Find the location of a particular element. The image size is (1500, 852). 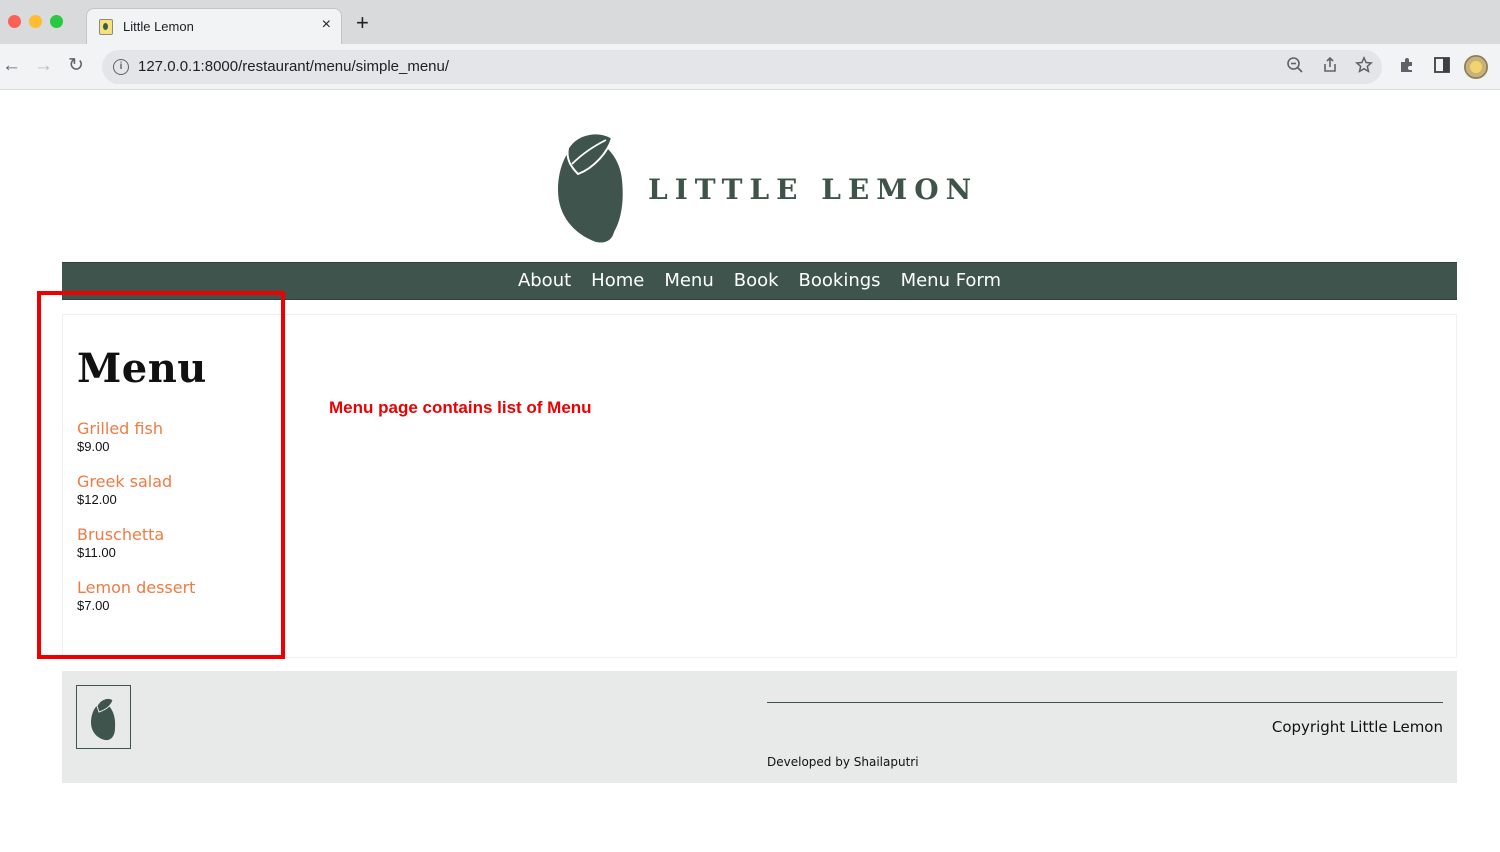

nav-link-menu-form: Menu Form is located at coordinates (951, 281).